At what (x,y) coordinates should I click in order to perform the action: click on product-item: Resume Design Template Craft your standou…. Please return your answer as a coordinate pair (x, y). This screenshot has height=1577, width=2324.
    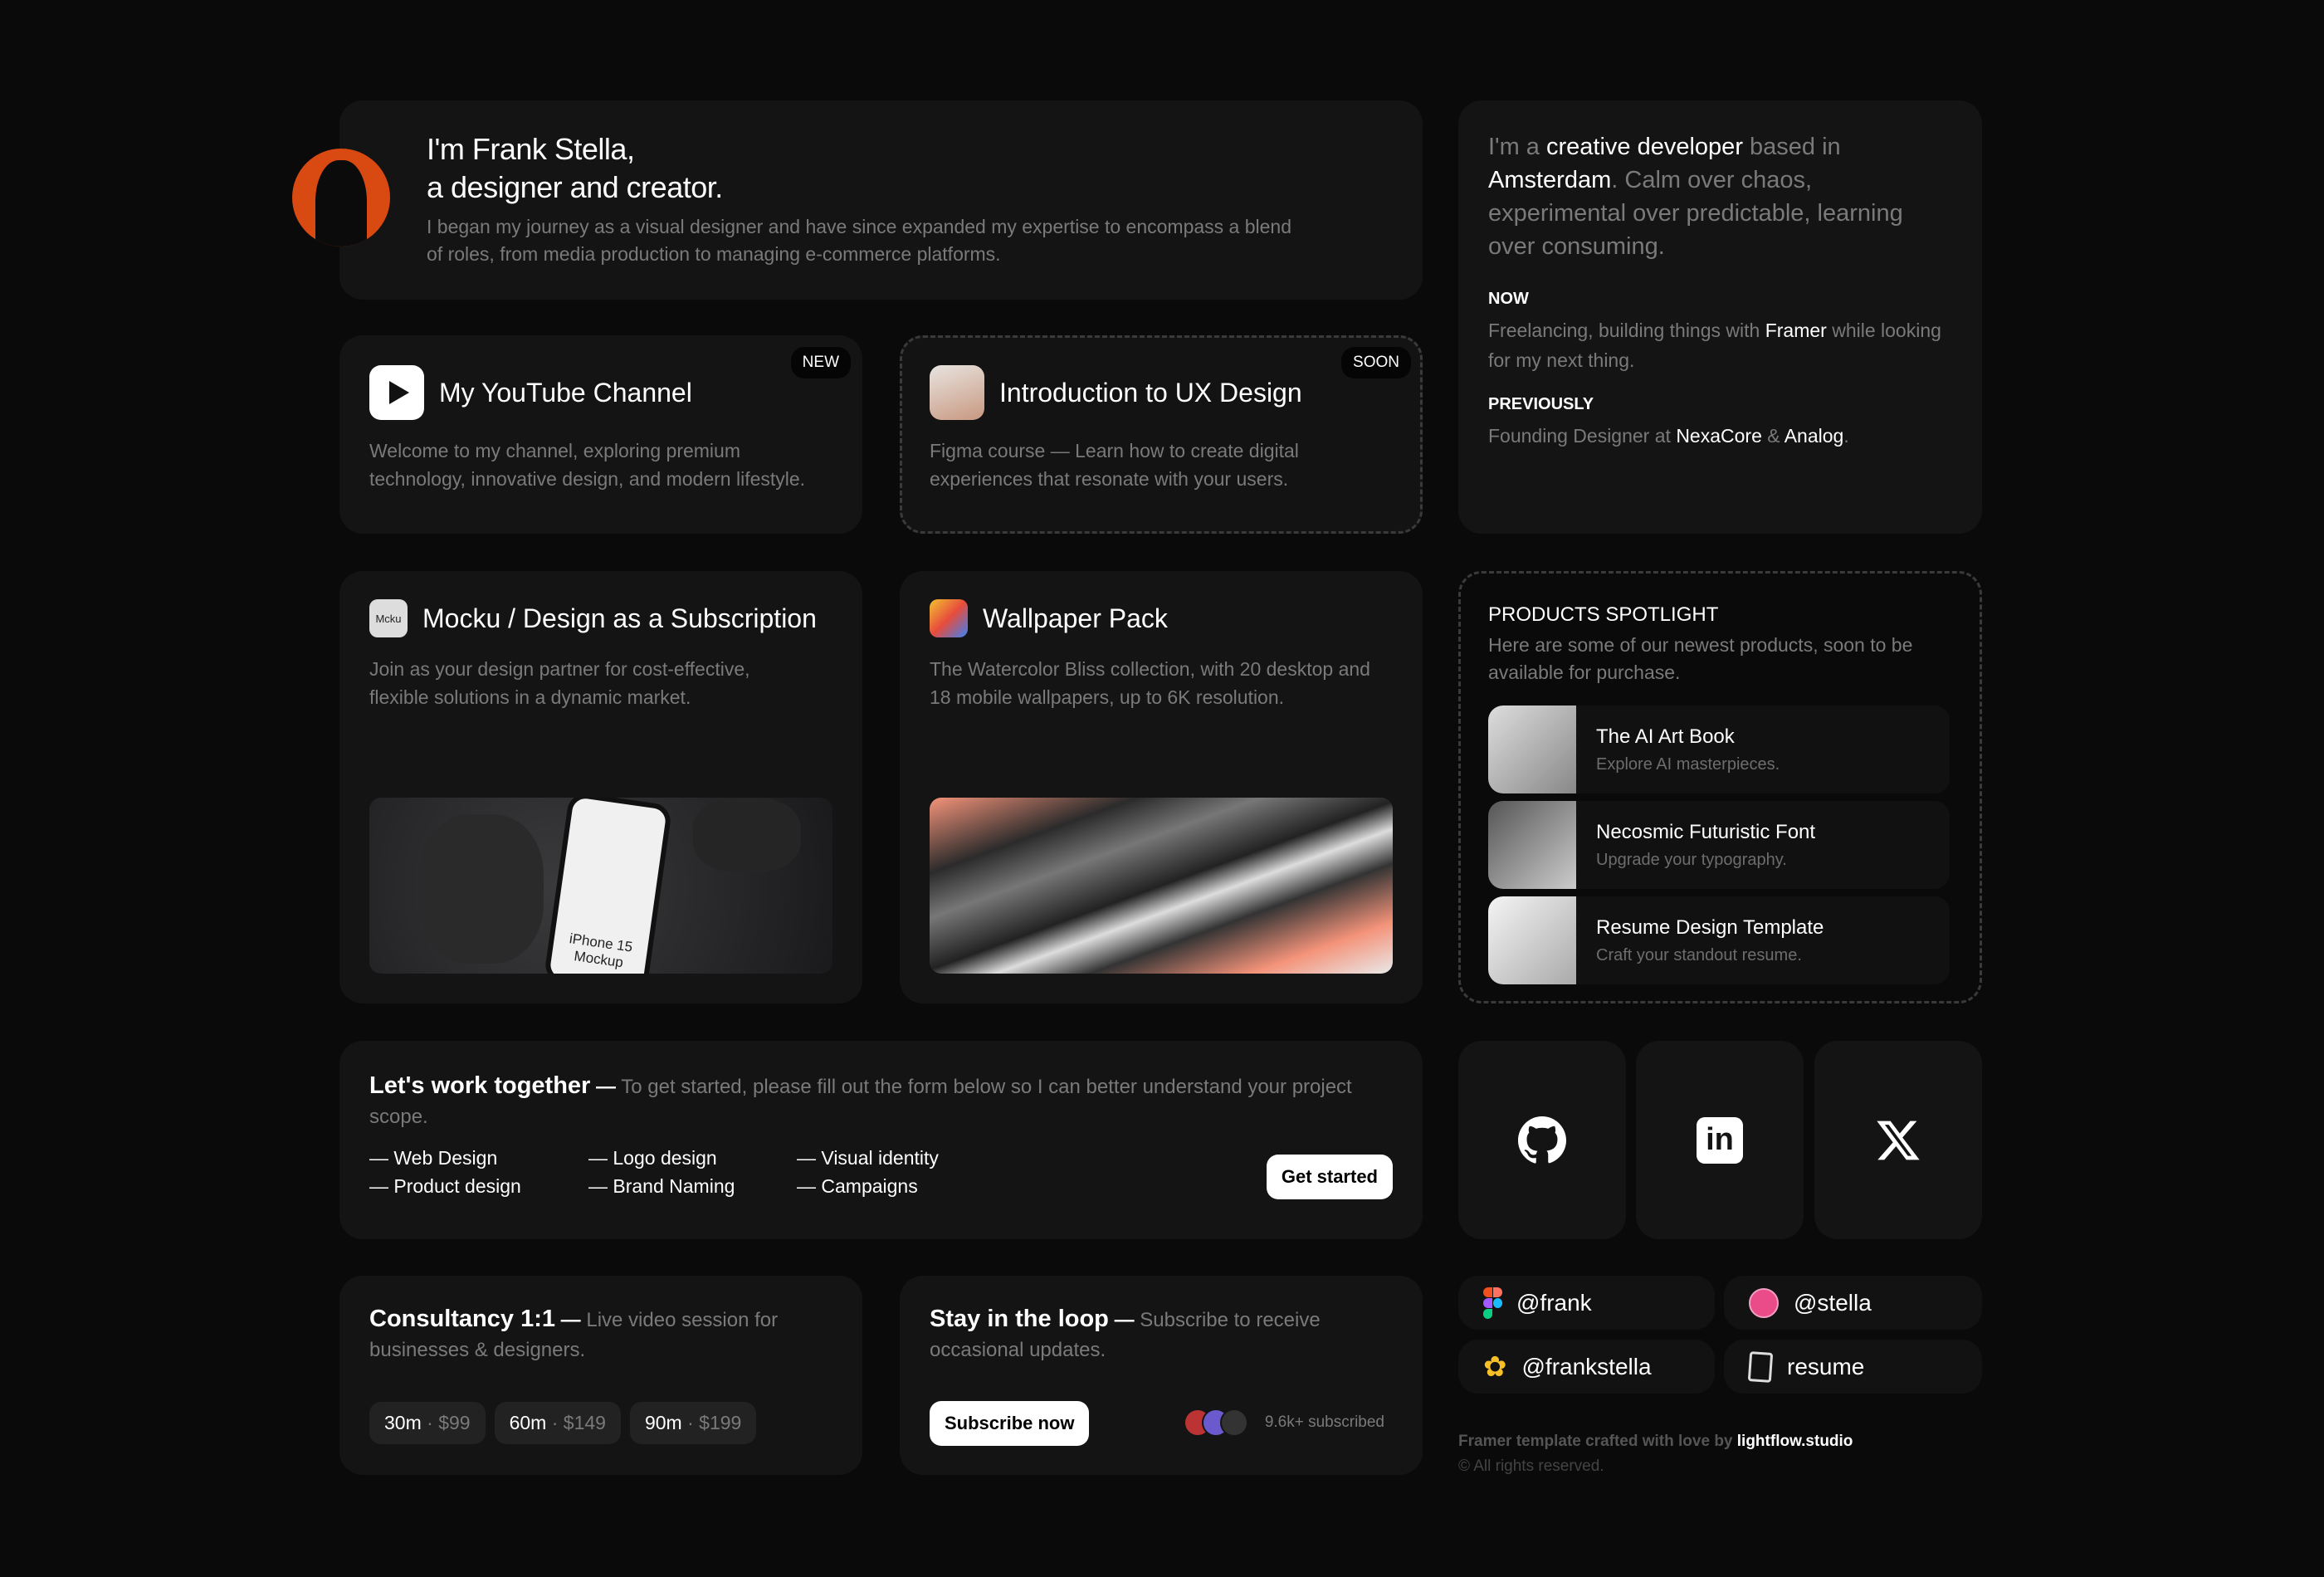
    Looking at the image, I should click on (1719, 940).